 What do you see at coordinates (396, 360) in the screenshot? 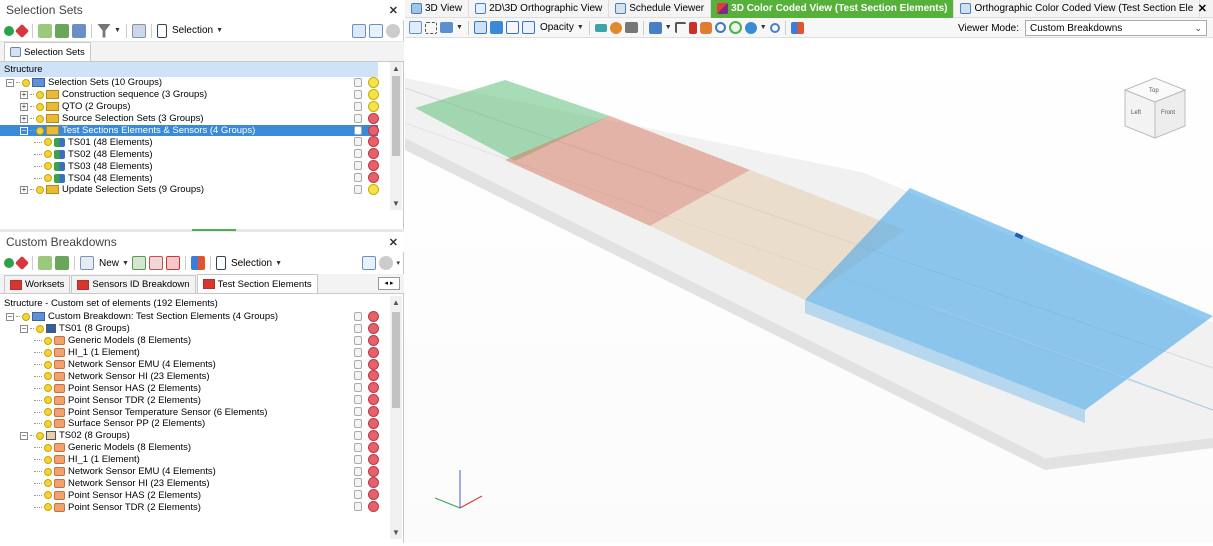
I see `scroll-thumb` at bounding box center [396, 360].